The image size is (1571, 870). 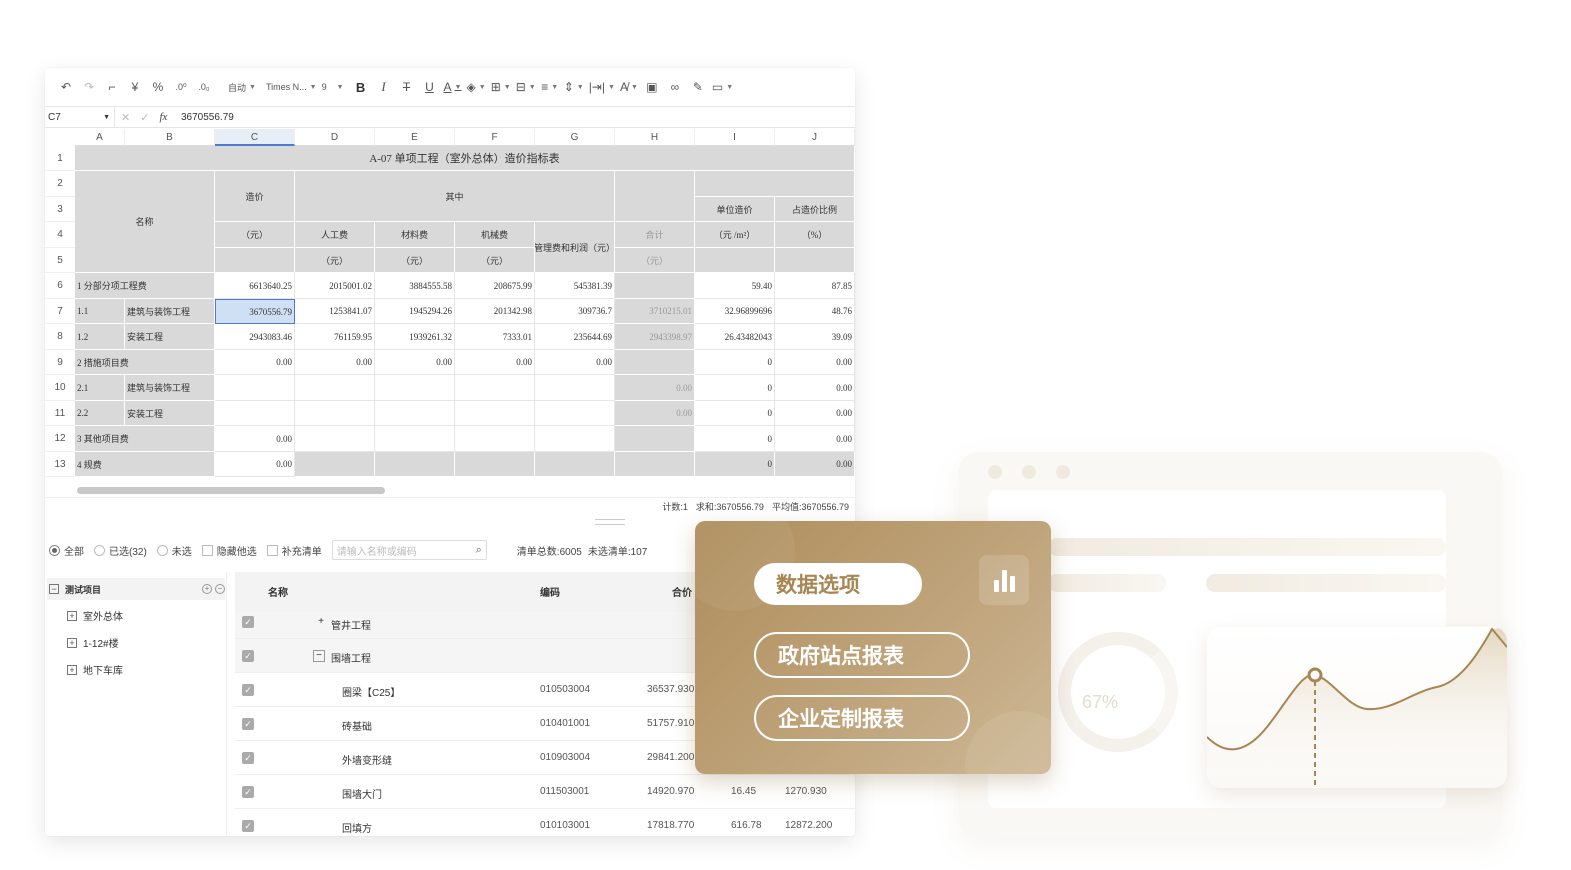 I want to click on expand-all-icon: +, so click(x=207, y=589).